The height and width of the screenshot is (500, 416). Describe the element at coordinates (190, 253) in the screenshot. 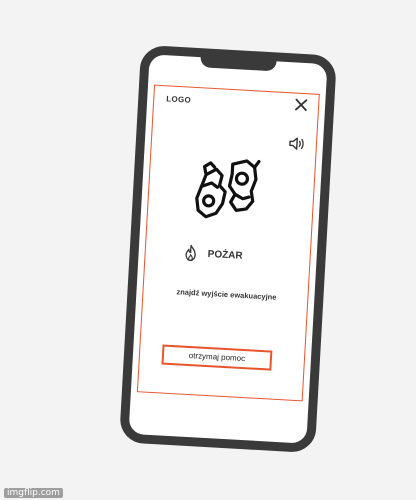

I see `fire-icon` at that location.